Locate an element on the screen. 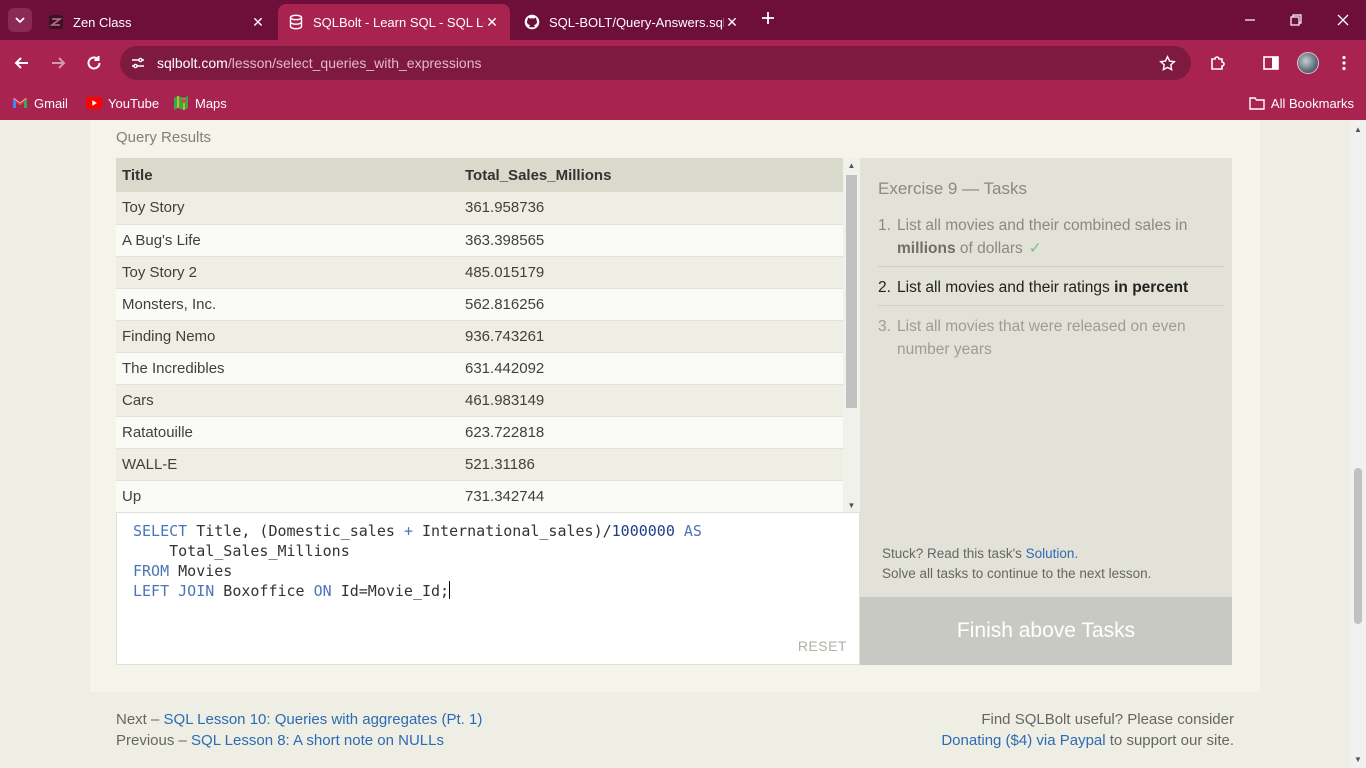 This screenshot has height=768, width=1366. task-number: 1. is located at coordinates (884, 225).